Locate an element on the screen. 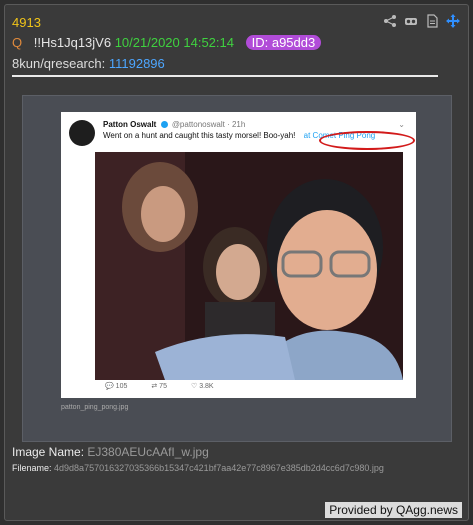 Image resolution: width=473 pixels, height=525 pixels. tripcode: !!Hs1Jq13jV6 is located at coordinates (72, 42).